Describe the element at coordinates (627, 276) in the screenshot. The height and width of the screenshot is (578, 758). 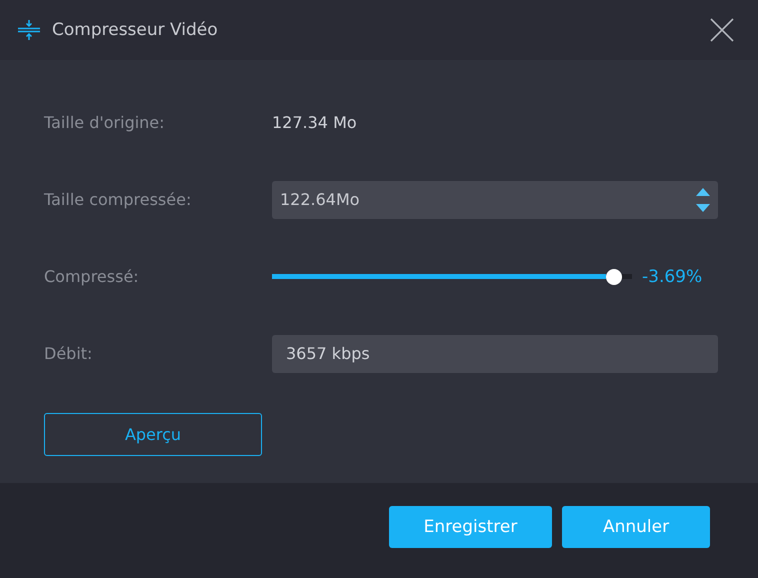
I see `slider-track` at that location.